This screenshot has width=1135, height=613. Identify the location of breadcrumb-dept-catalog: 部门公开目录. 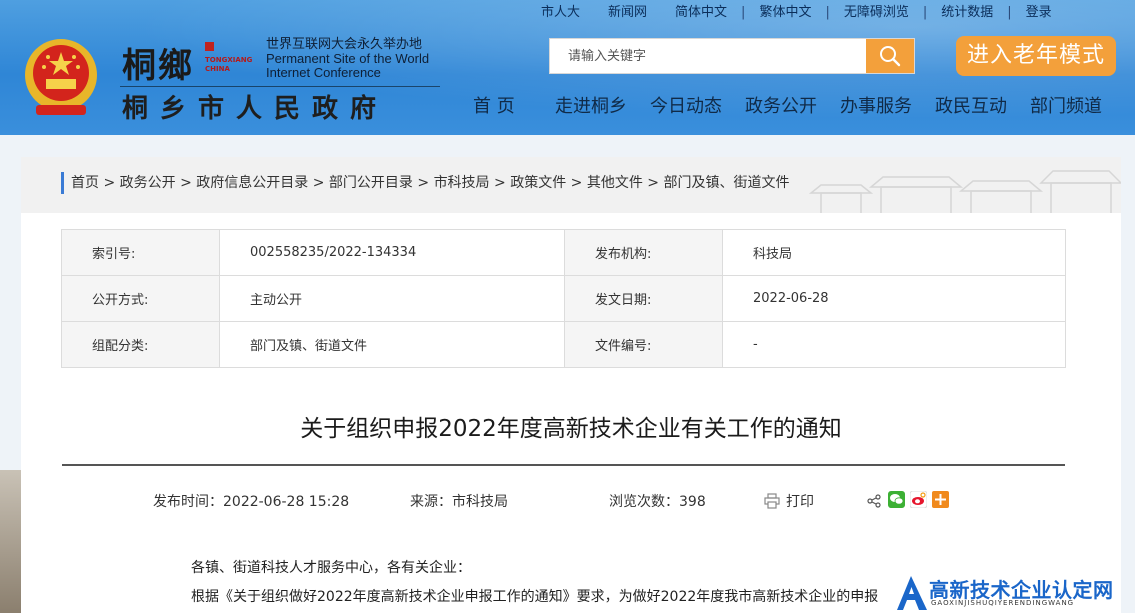
(371, 183).